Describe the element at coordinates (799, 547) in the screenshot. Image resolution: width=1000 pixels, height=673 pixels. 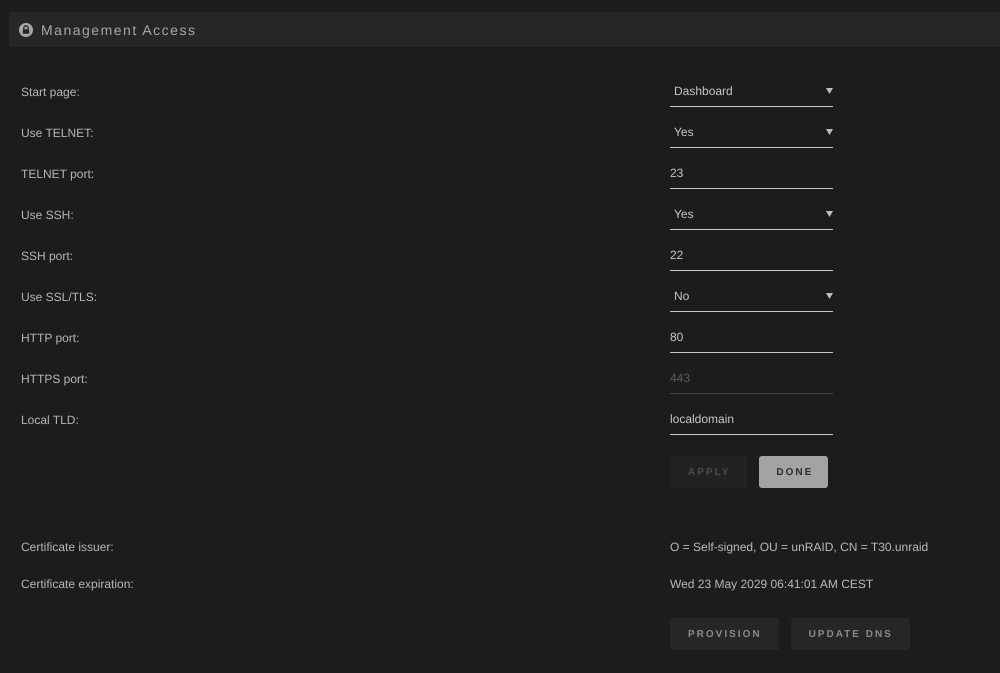
I see `certificate-value: O = Self-signed, OU = unRAID, CN = T30.unraid` at that location.